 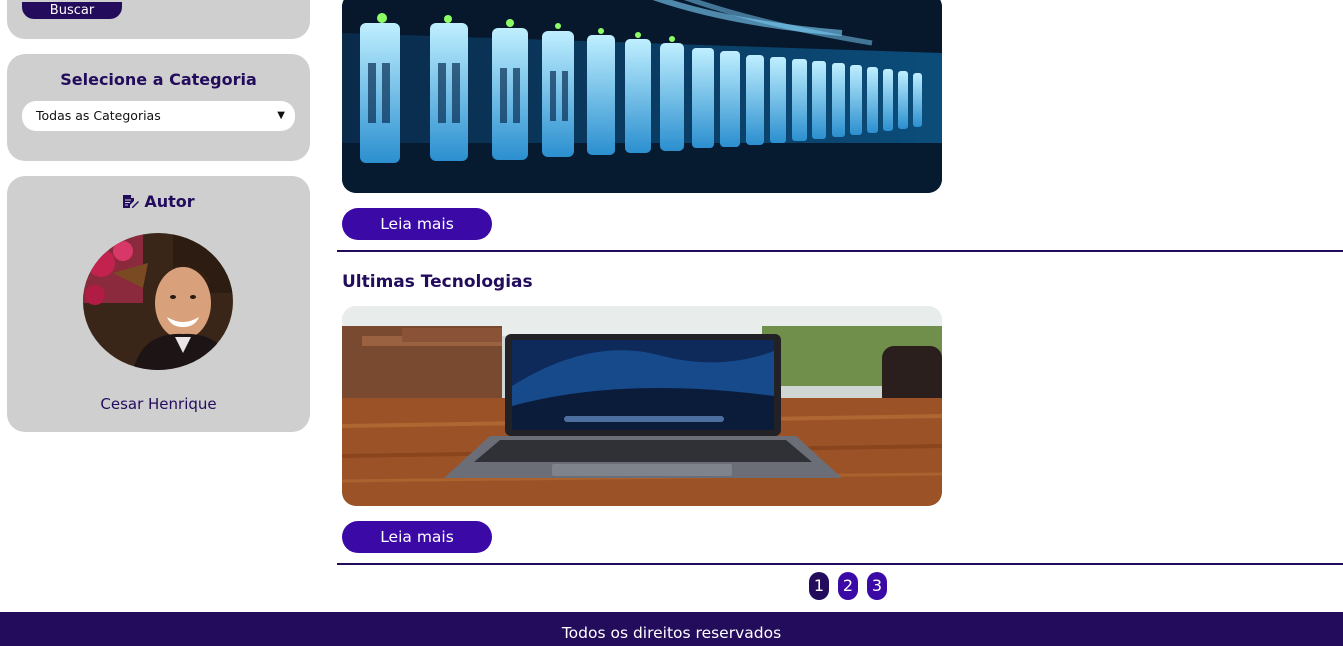 What do you see at coordinates (671, 633) in the screenshot?
I see `footer-text: Todos os direitos reservados` at bounding box center [671, 633].